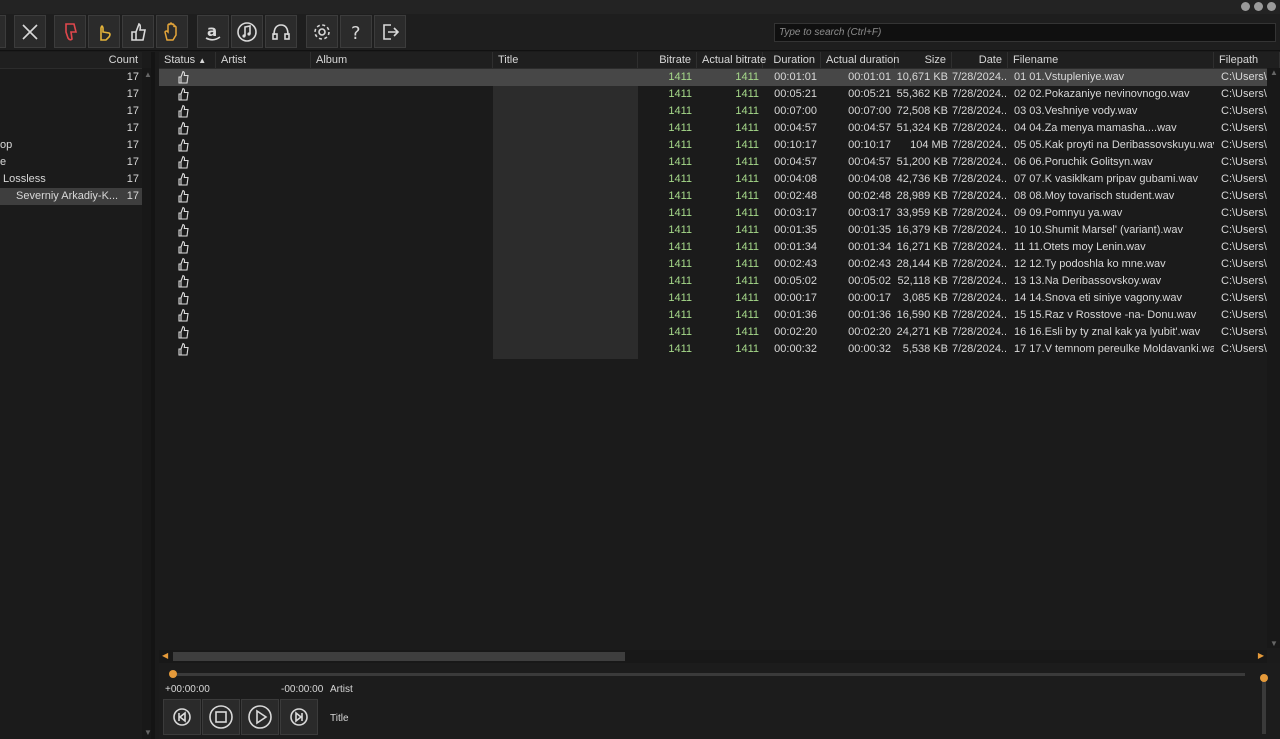  I want to click on search-input: Type to search (Ctrl+F), so click(1025, 32).